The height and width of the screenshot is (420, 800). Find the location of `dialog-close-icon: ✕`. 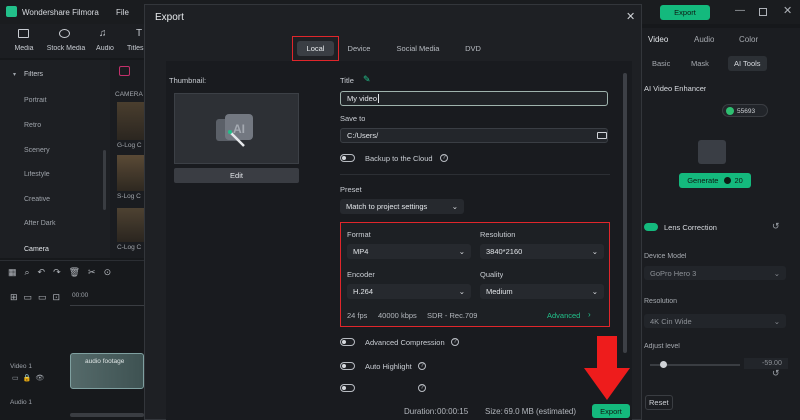

dialog-close-icon: ✕ is located at coordinates (630, 16).